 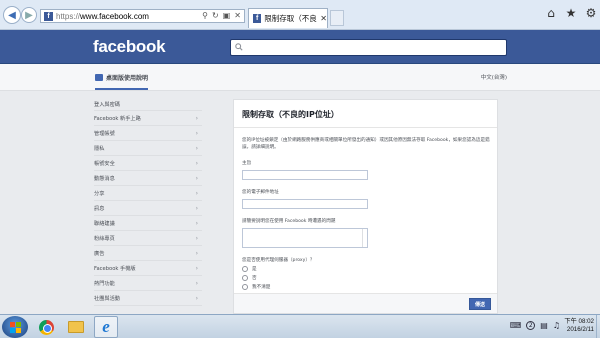 What do you see at coordinates (480, 304) in the screenshot?
I see `send-button: 傳送` at bounding box center [480, 304].